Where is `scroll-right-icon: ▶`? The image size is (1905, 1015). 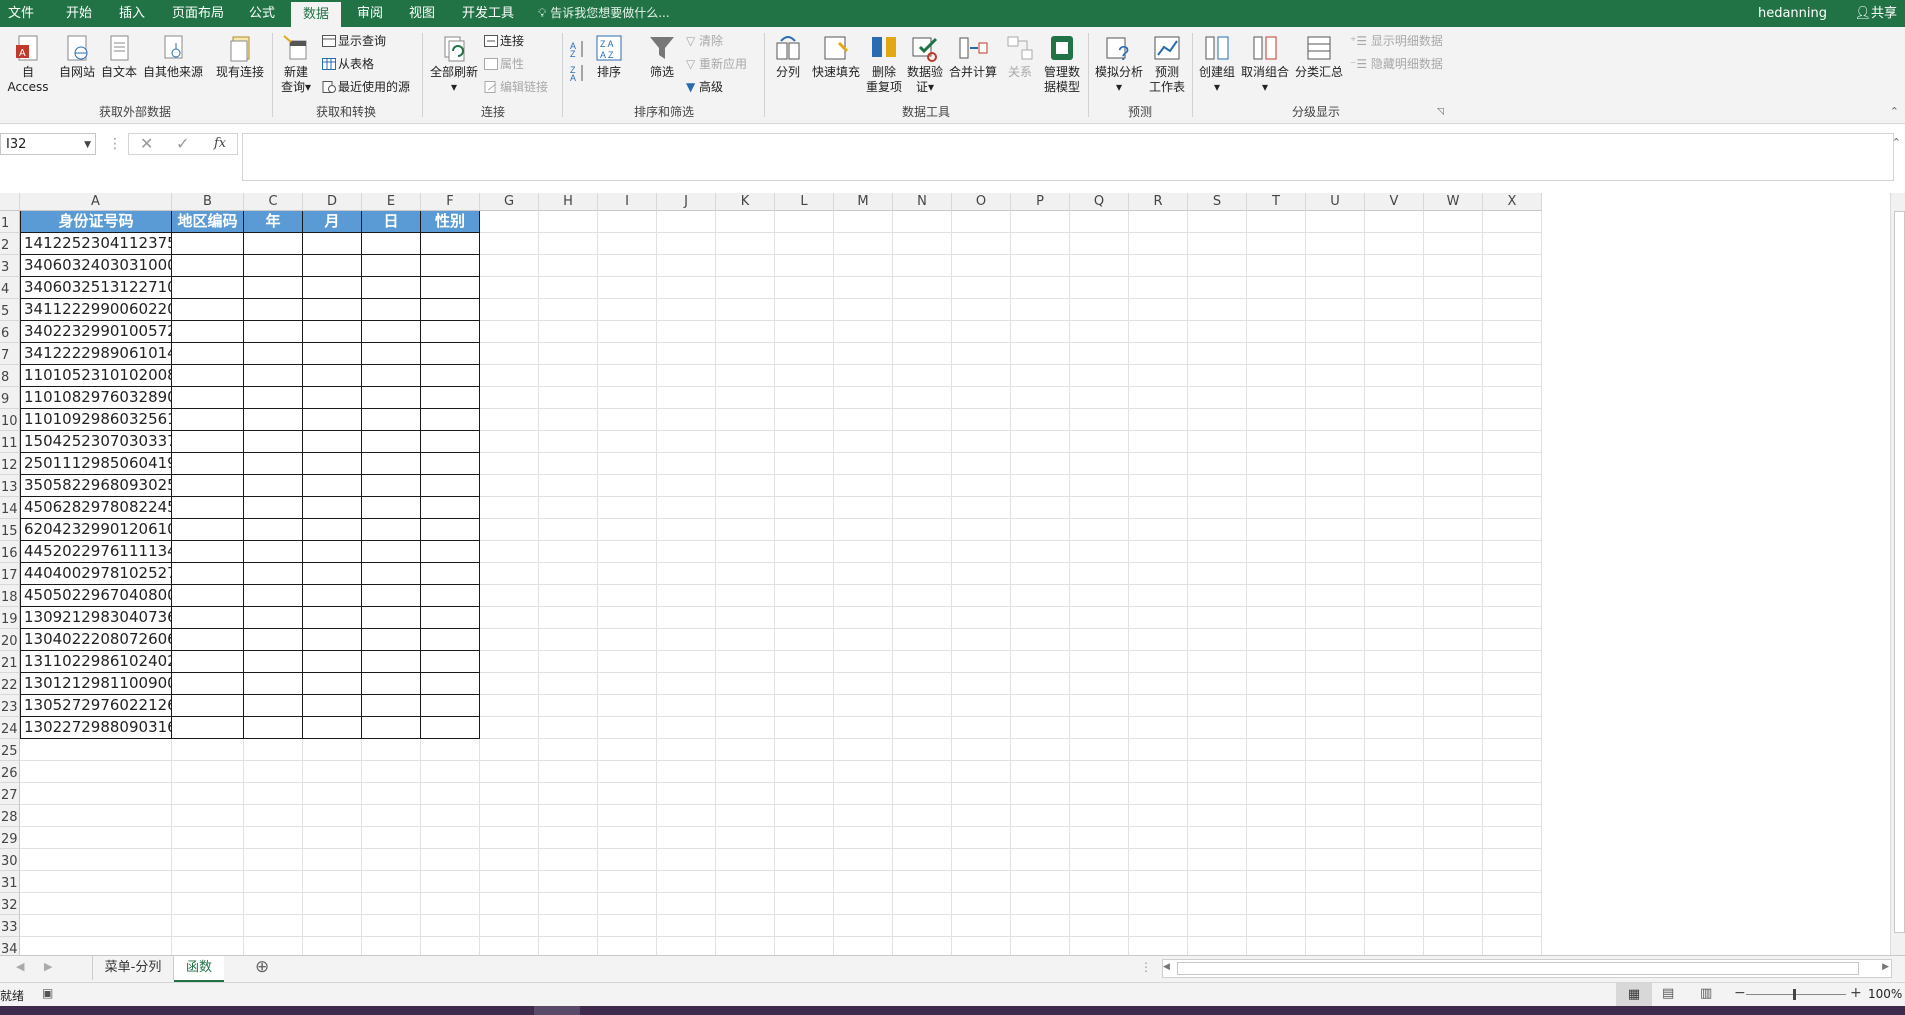 scroll-right-icon: ▶ is located at coordinates (1885, 967).